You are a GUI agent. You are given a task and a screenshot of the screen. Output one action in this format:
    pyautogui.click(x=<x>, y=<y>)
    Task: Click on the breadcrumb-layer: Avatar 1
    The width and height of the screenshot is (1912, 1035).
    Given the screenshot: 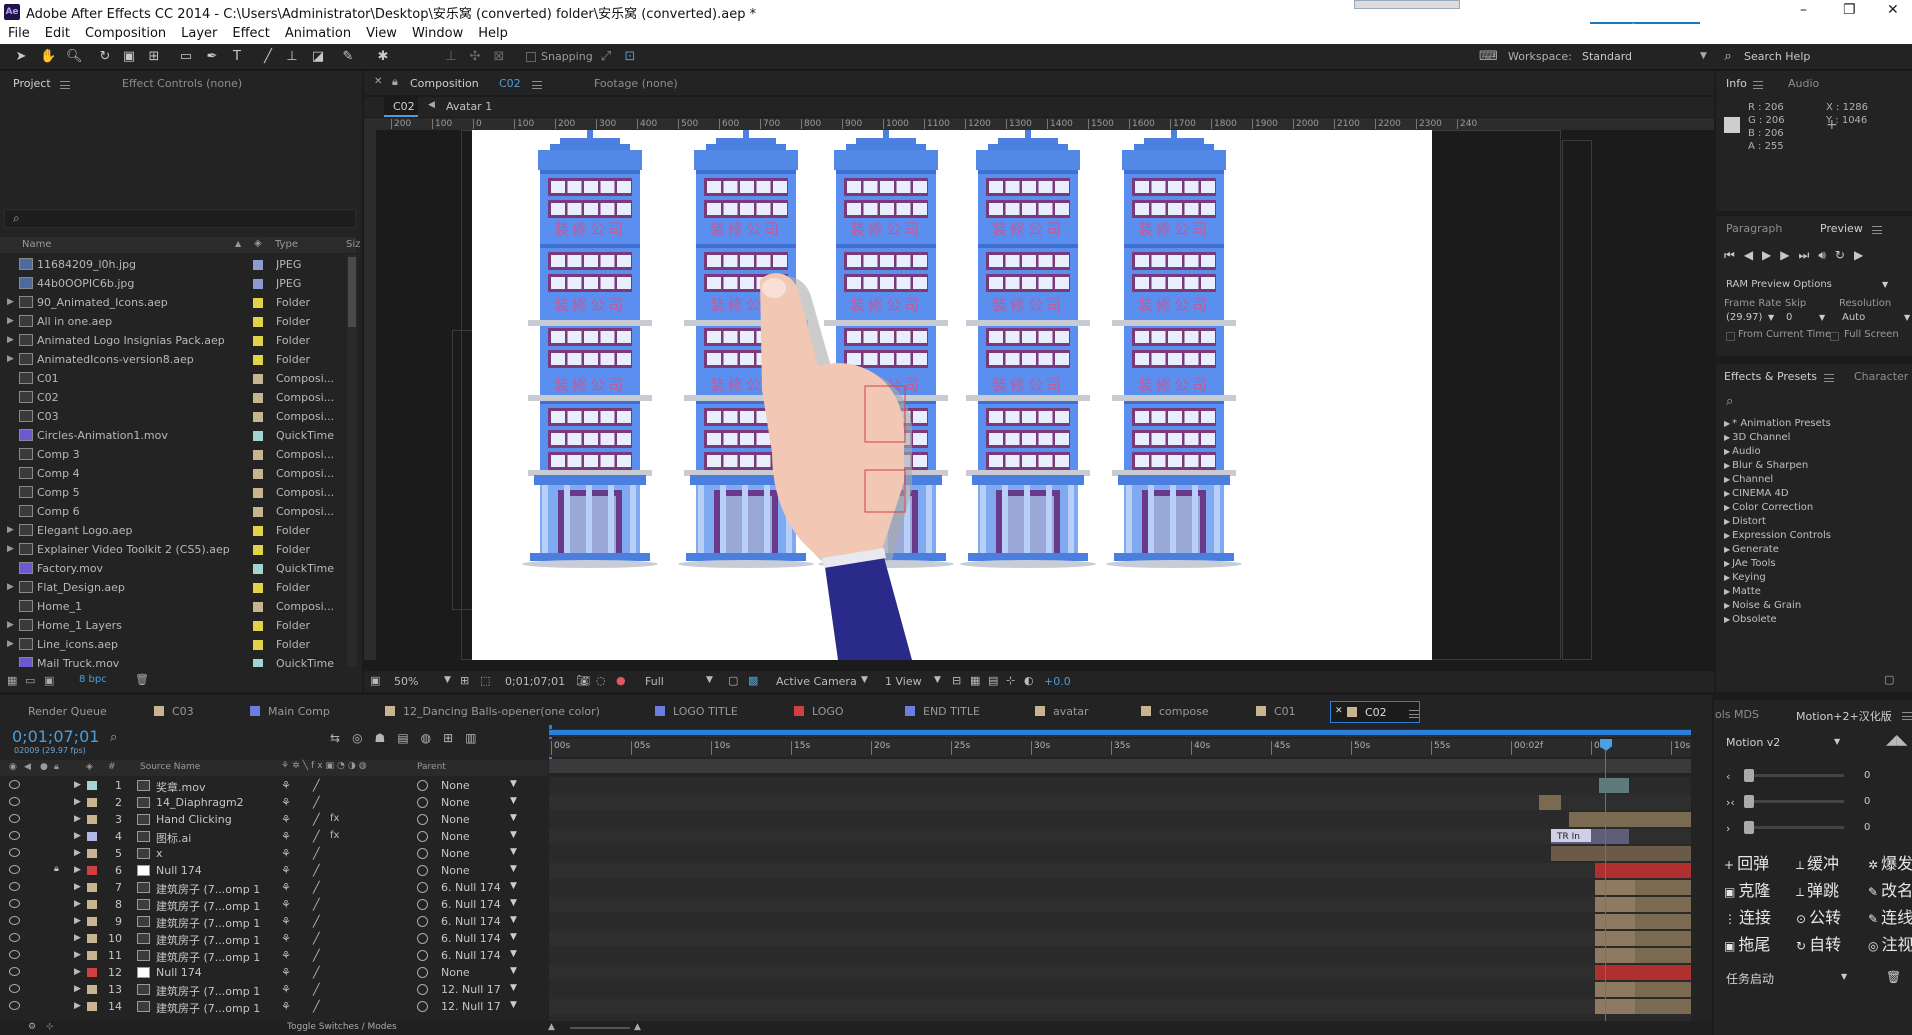 What is the action you would take?
    pyautogui.click(x=469, y=106)
    